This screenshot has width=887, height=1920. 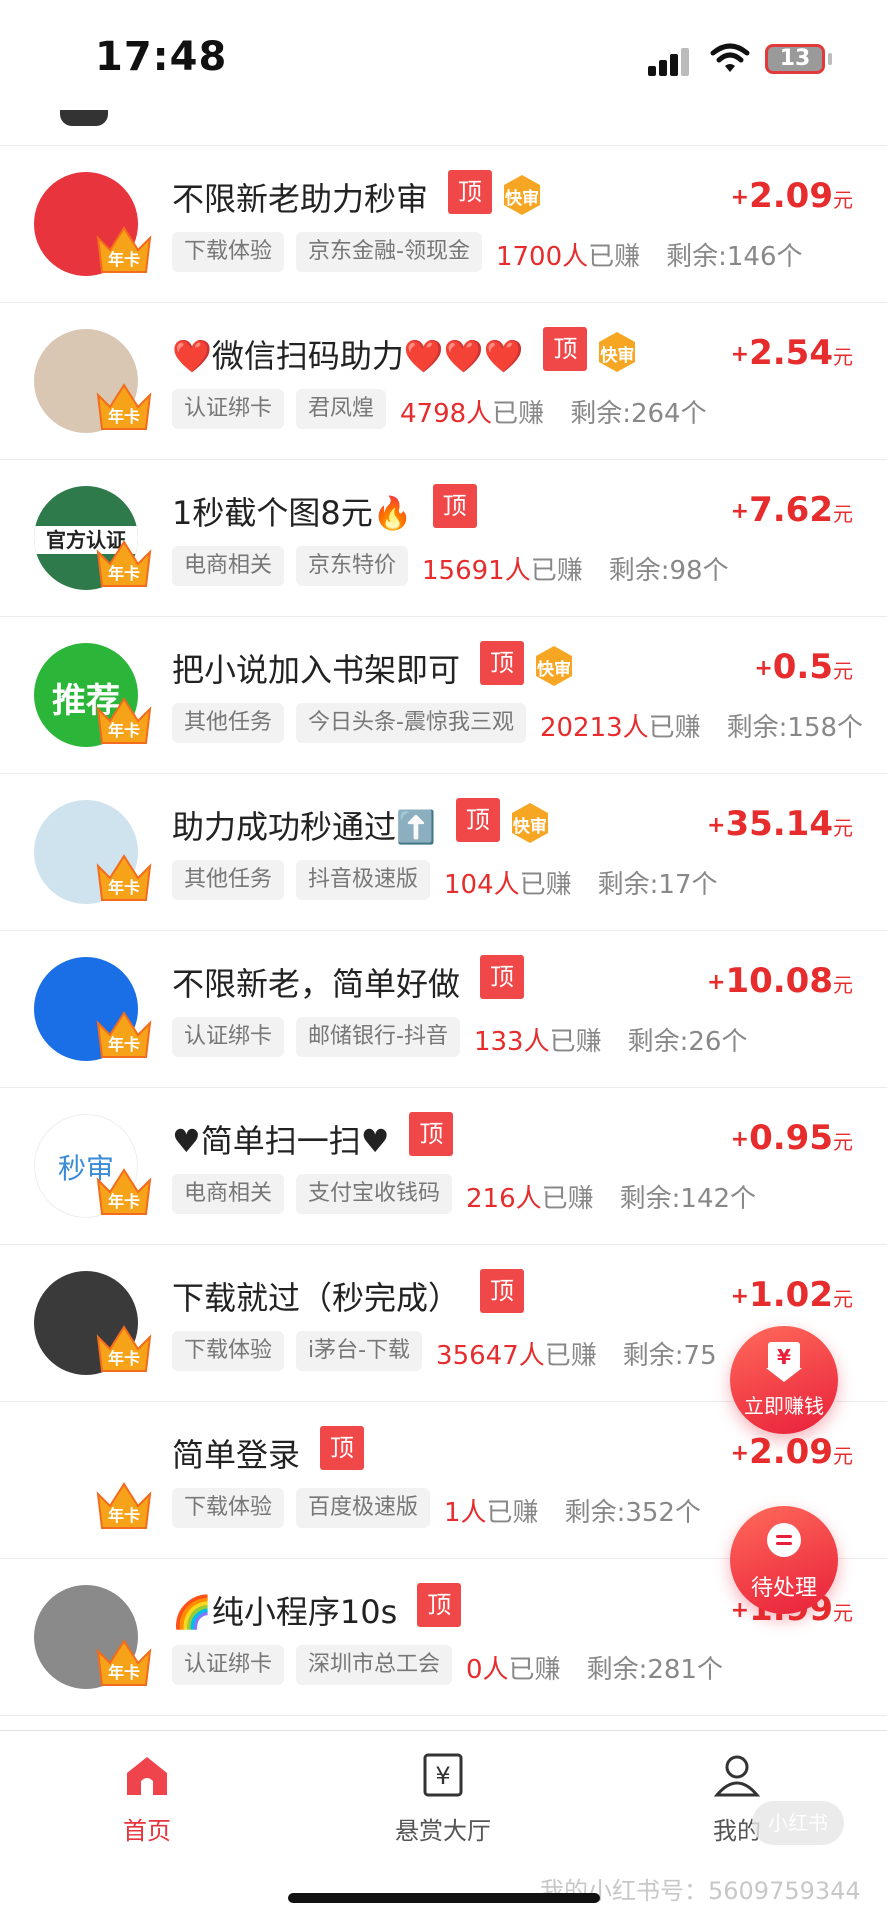 What do you see at coordinates (594, 728) in the screenshot?
I see `participant-count: 20213人` at bounding box center [594, 728].